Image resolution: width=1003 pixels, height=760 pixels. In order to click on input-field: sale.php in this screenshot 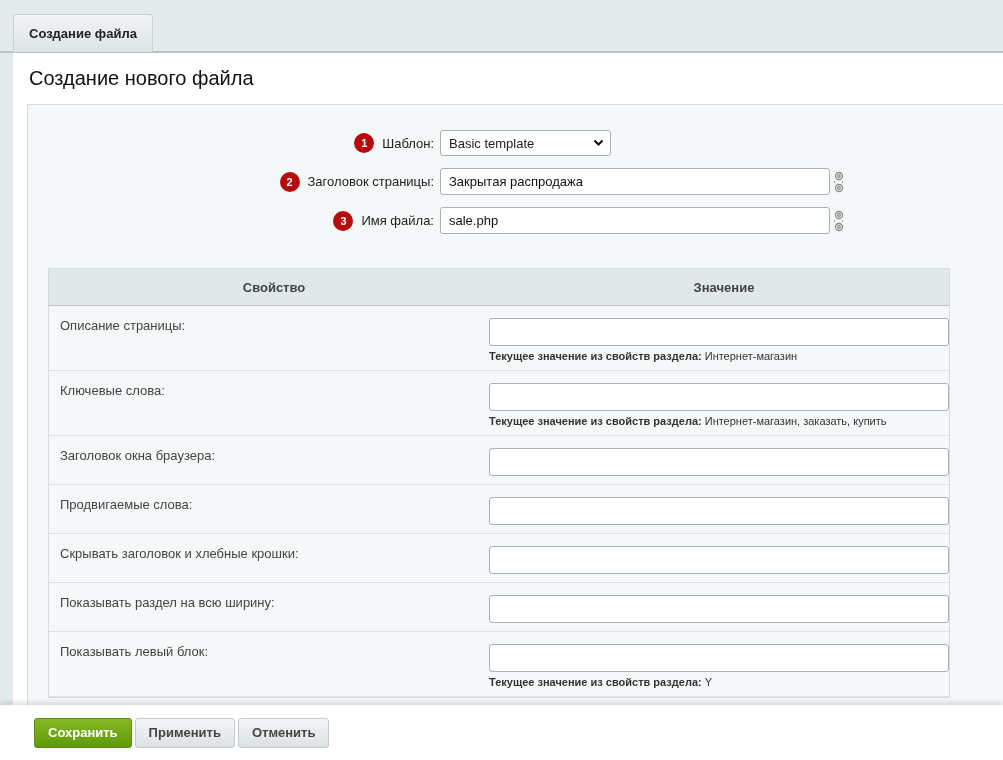, I will do `click(635, 220)`.